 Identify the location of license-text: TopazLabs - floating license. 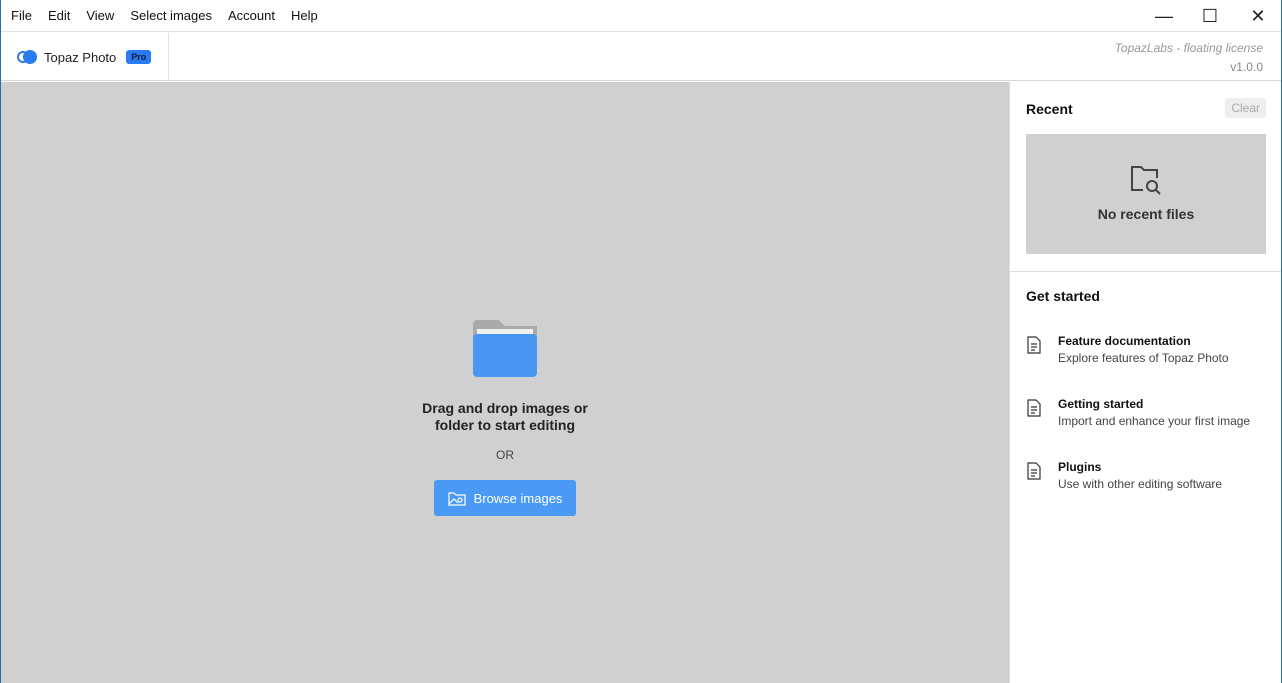
(1188, 48).